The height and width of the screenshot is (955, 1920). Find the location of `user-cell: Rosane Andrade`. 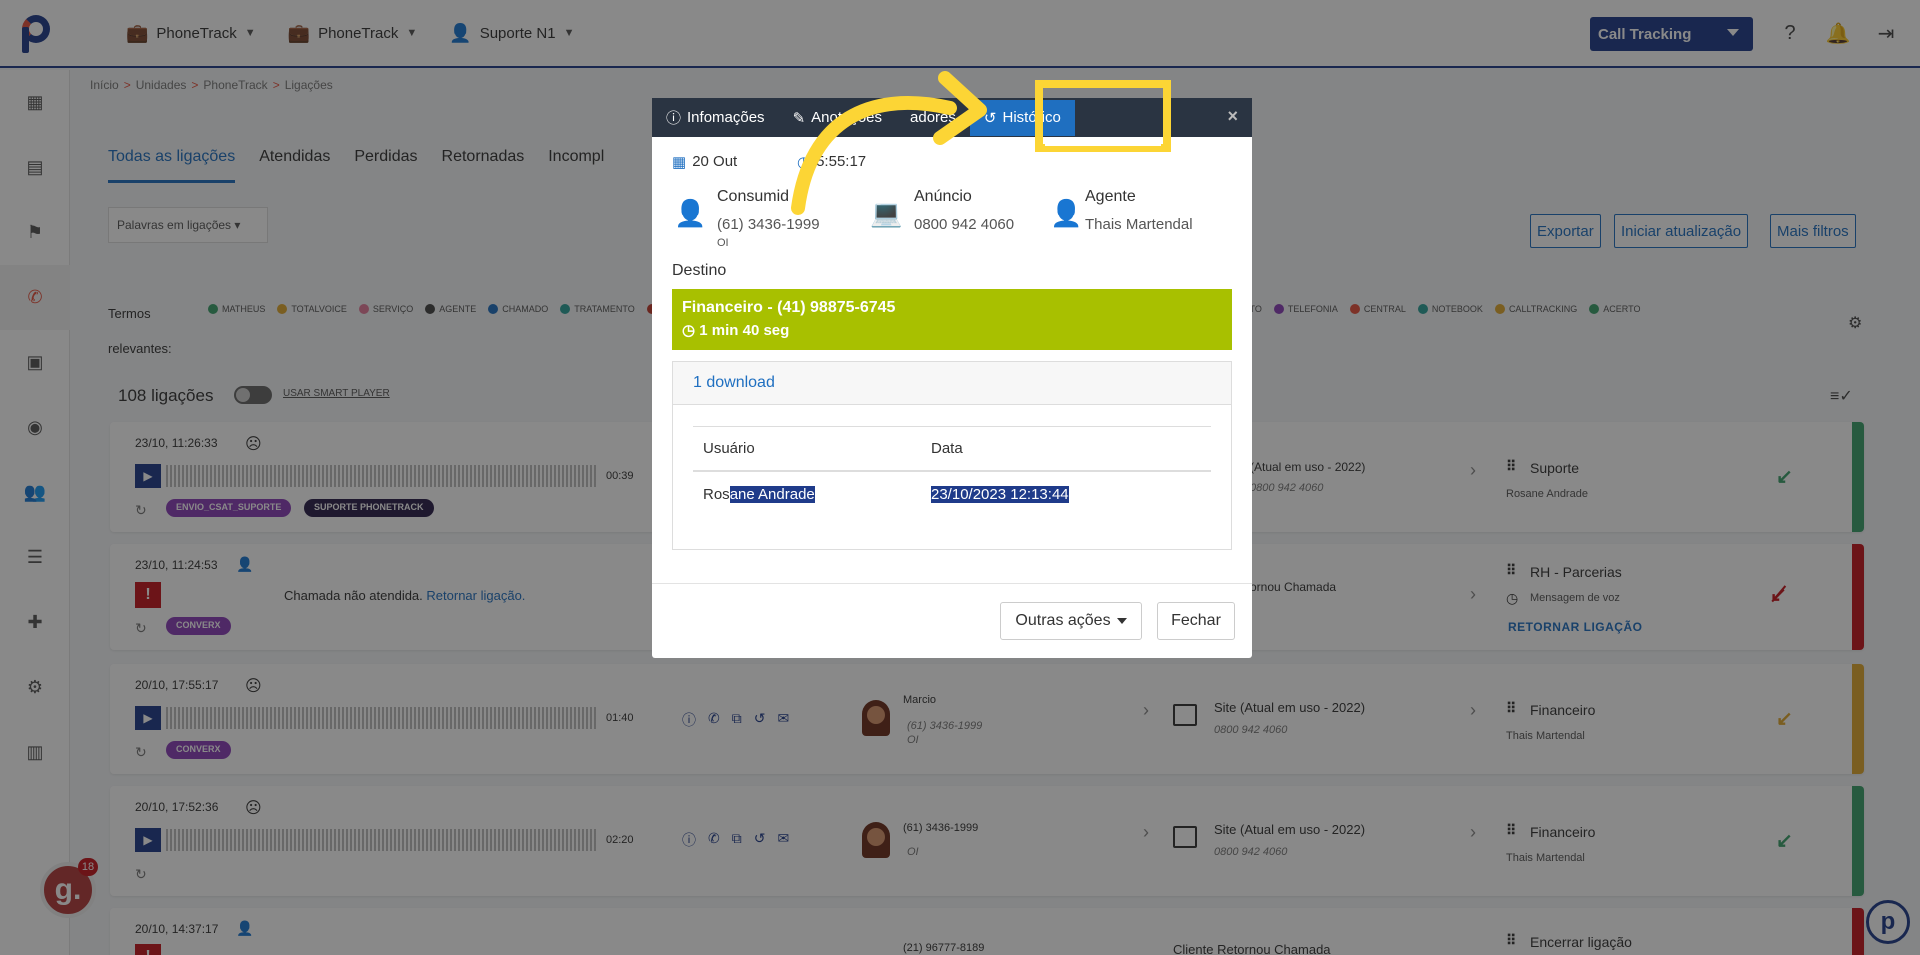

user-cell: Rosane Andrade is located at coordinates (812, 494).